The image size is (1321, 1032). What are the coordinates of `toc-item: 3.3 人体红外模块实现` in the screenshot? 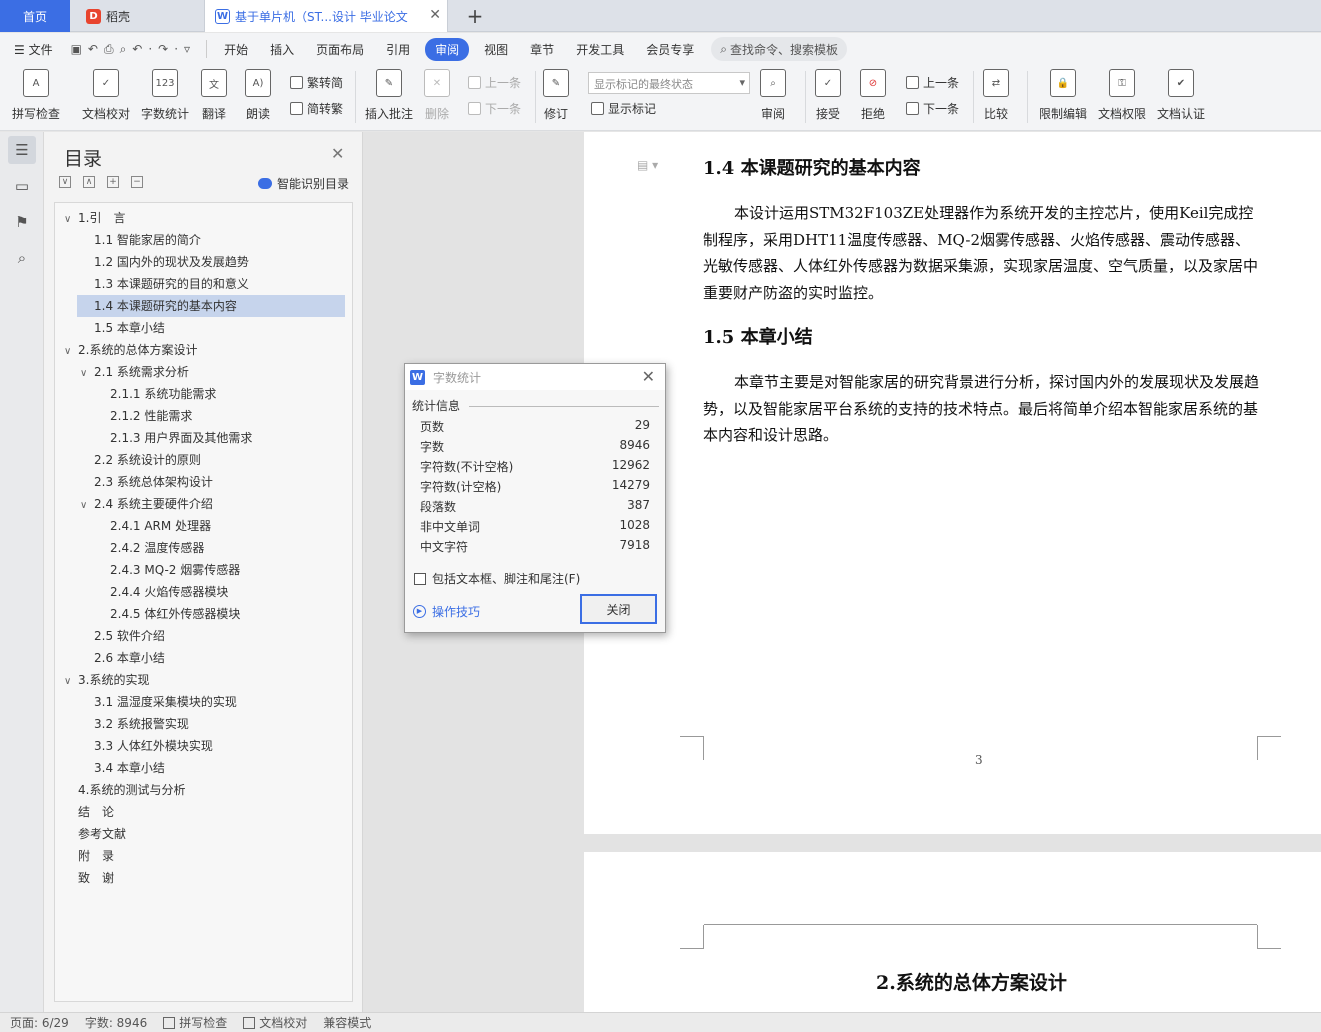 It's located at (203, 746).